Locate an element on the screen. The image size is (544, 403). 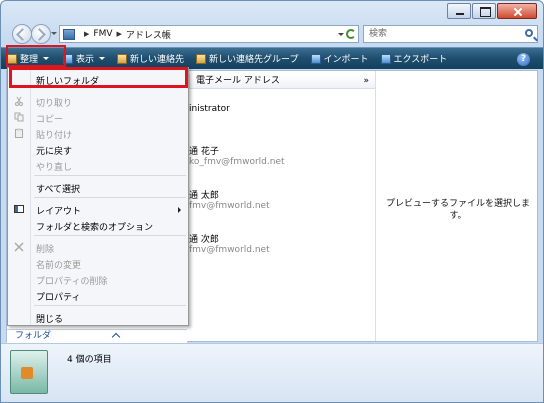
contact-email: ko_fmv@fmworld.net is located at coordinates (237, 162).